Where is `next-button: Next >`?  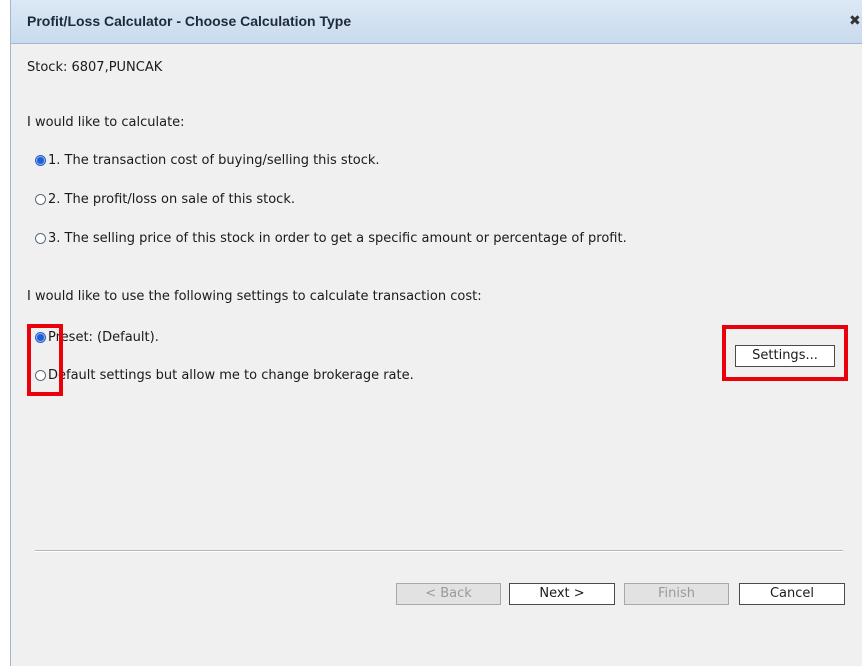
next-button: Next > is located at coordinates (562, 594).